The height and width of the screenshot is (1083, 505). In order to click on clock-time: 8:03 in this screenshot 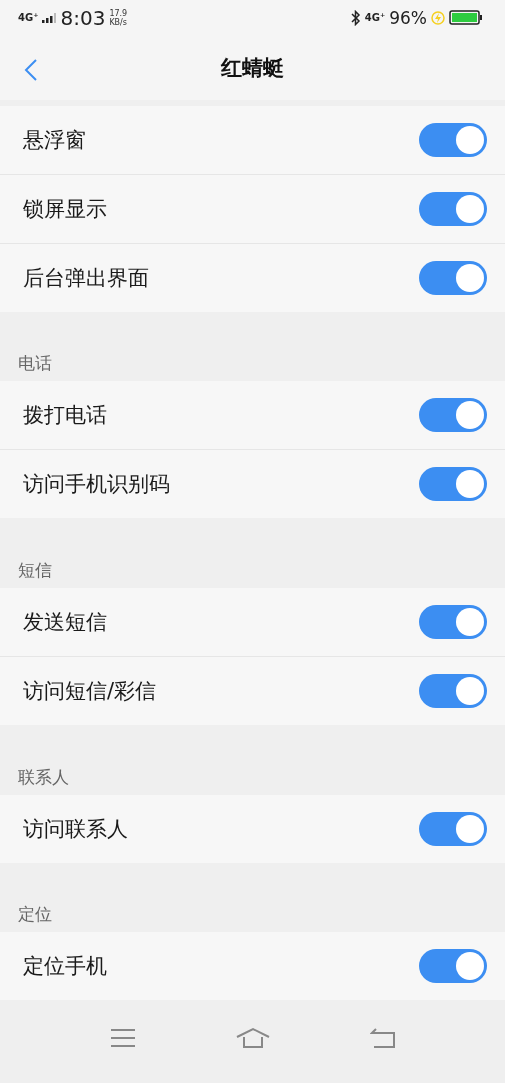, I will do `click(83, 17)`.